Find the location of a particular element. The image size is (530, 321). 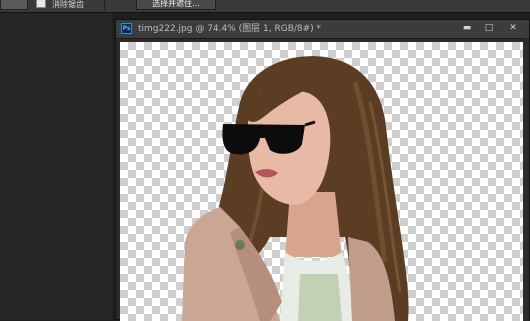

minimize-button: ▬ is located at coordinates (467, 28).